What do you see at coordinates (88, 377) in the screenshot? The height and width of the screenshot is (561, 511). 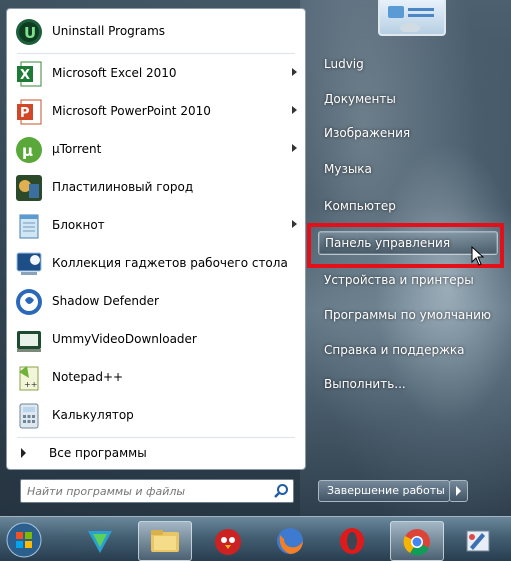 I see `program-label: Notepad++` at bounding box center [88, 377].